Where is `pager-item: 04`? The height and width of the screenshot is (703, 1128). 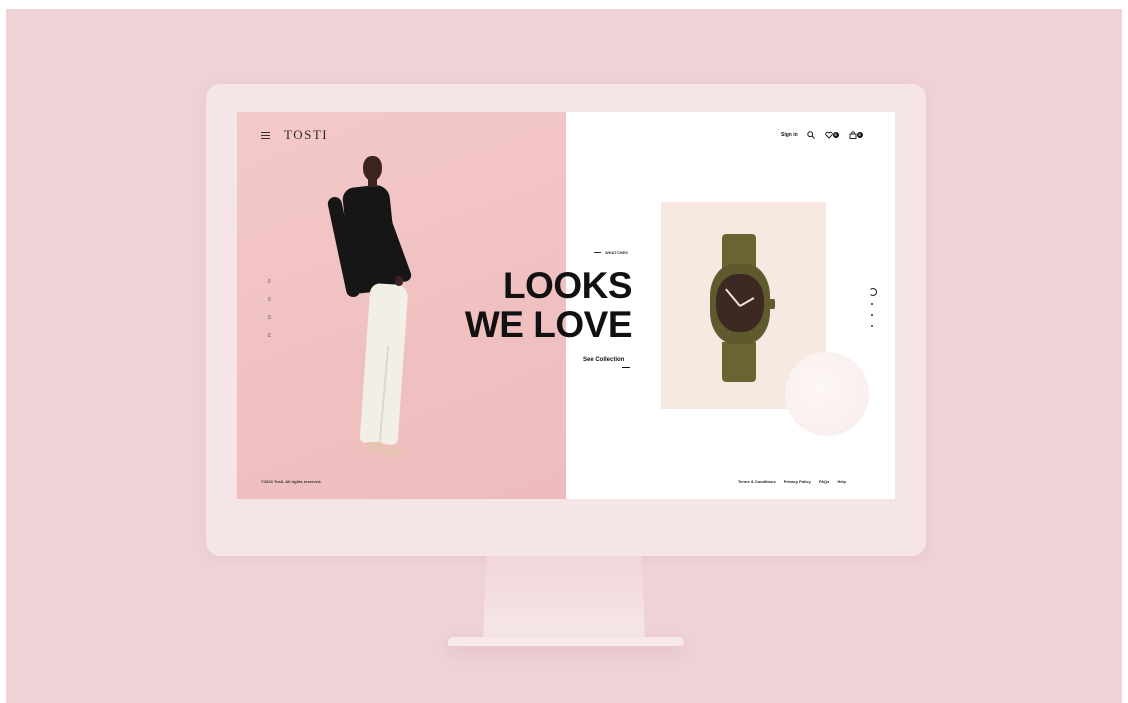
pager-item: 04 is located at coordinates (263, 335).